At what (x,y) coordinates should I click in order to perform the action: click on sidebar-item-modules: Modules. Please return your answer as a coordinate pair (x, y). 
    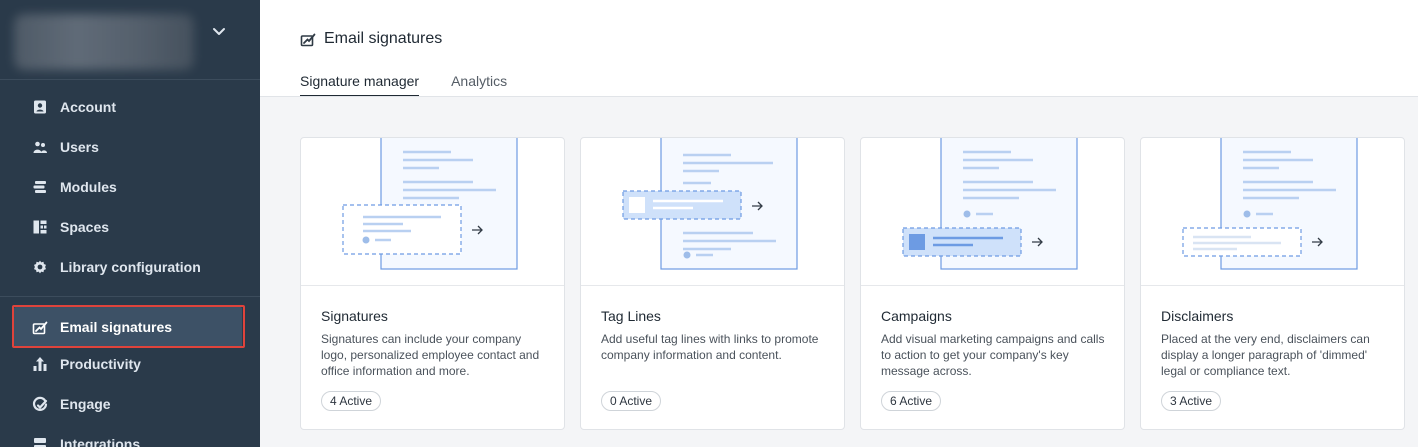
    Looking at the image, I should click on (130, 187).